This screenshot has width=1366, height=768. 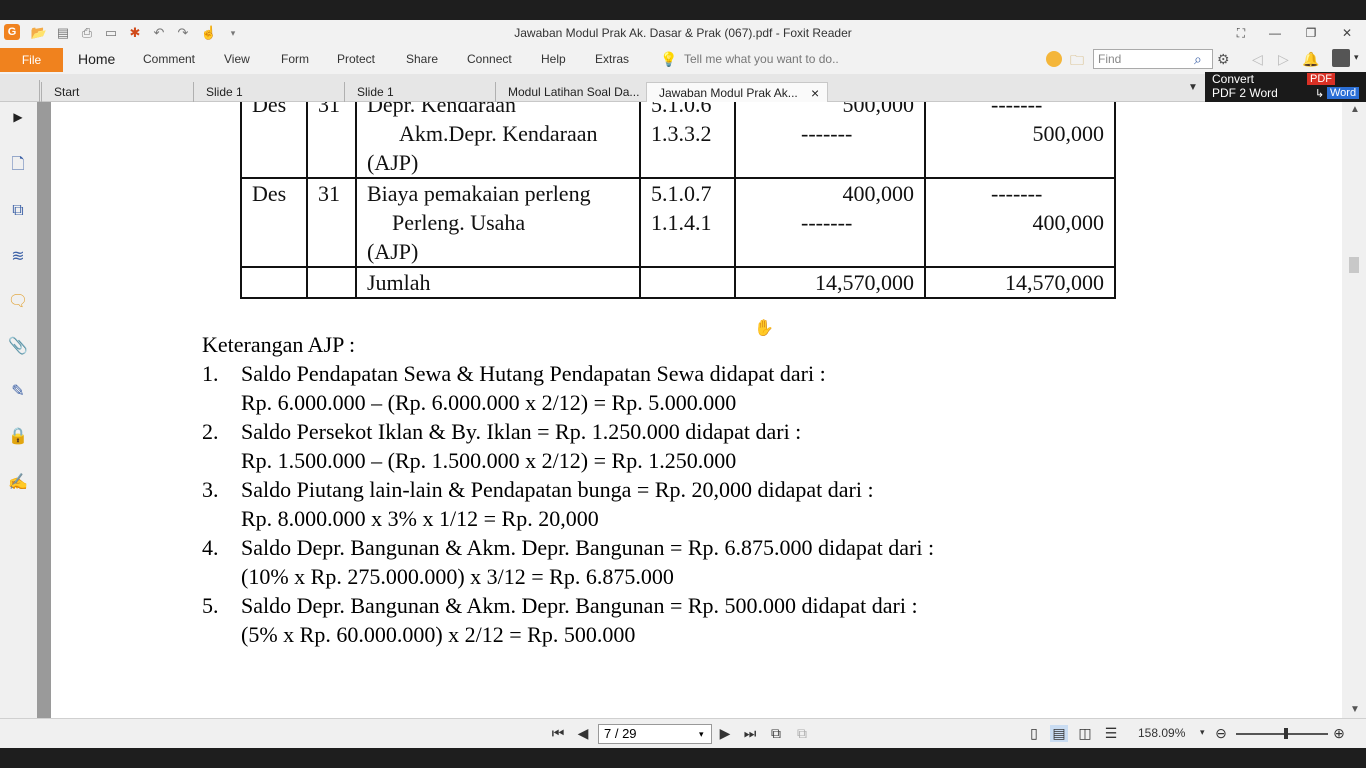 I want to click on zoom-dropdown-icon: ▾, so click(x=1202, y=732).